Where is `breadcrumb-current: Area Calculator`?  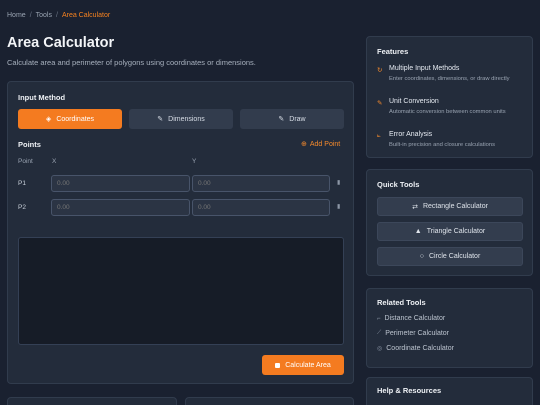 breadcrumb-current: Area Calculator is located at coordinates (86, 15).